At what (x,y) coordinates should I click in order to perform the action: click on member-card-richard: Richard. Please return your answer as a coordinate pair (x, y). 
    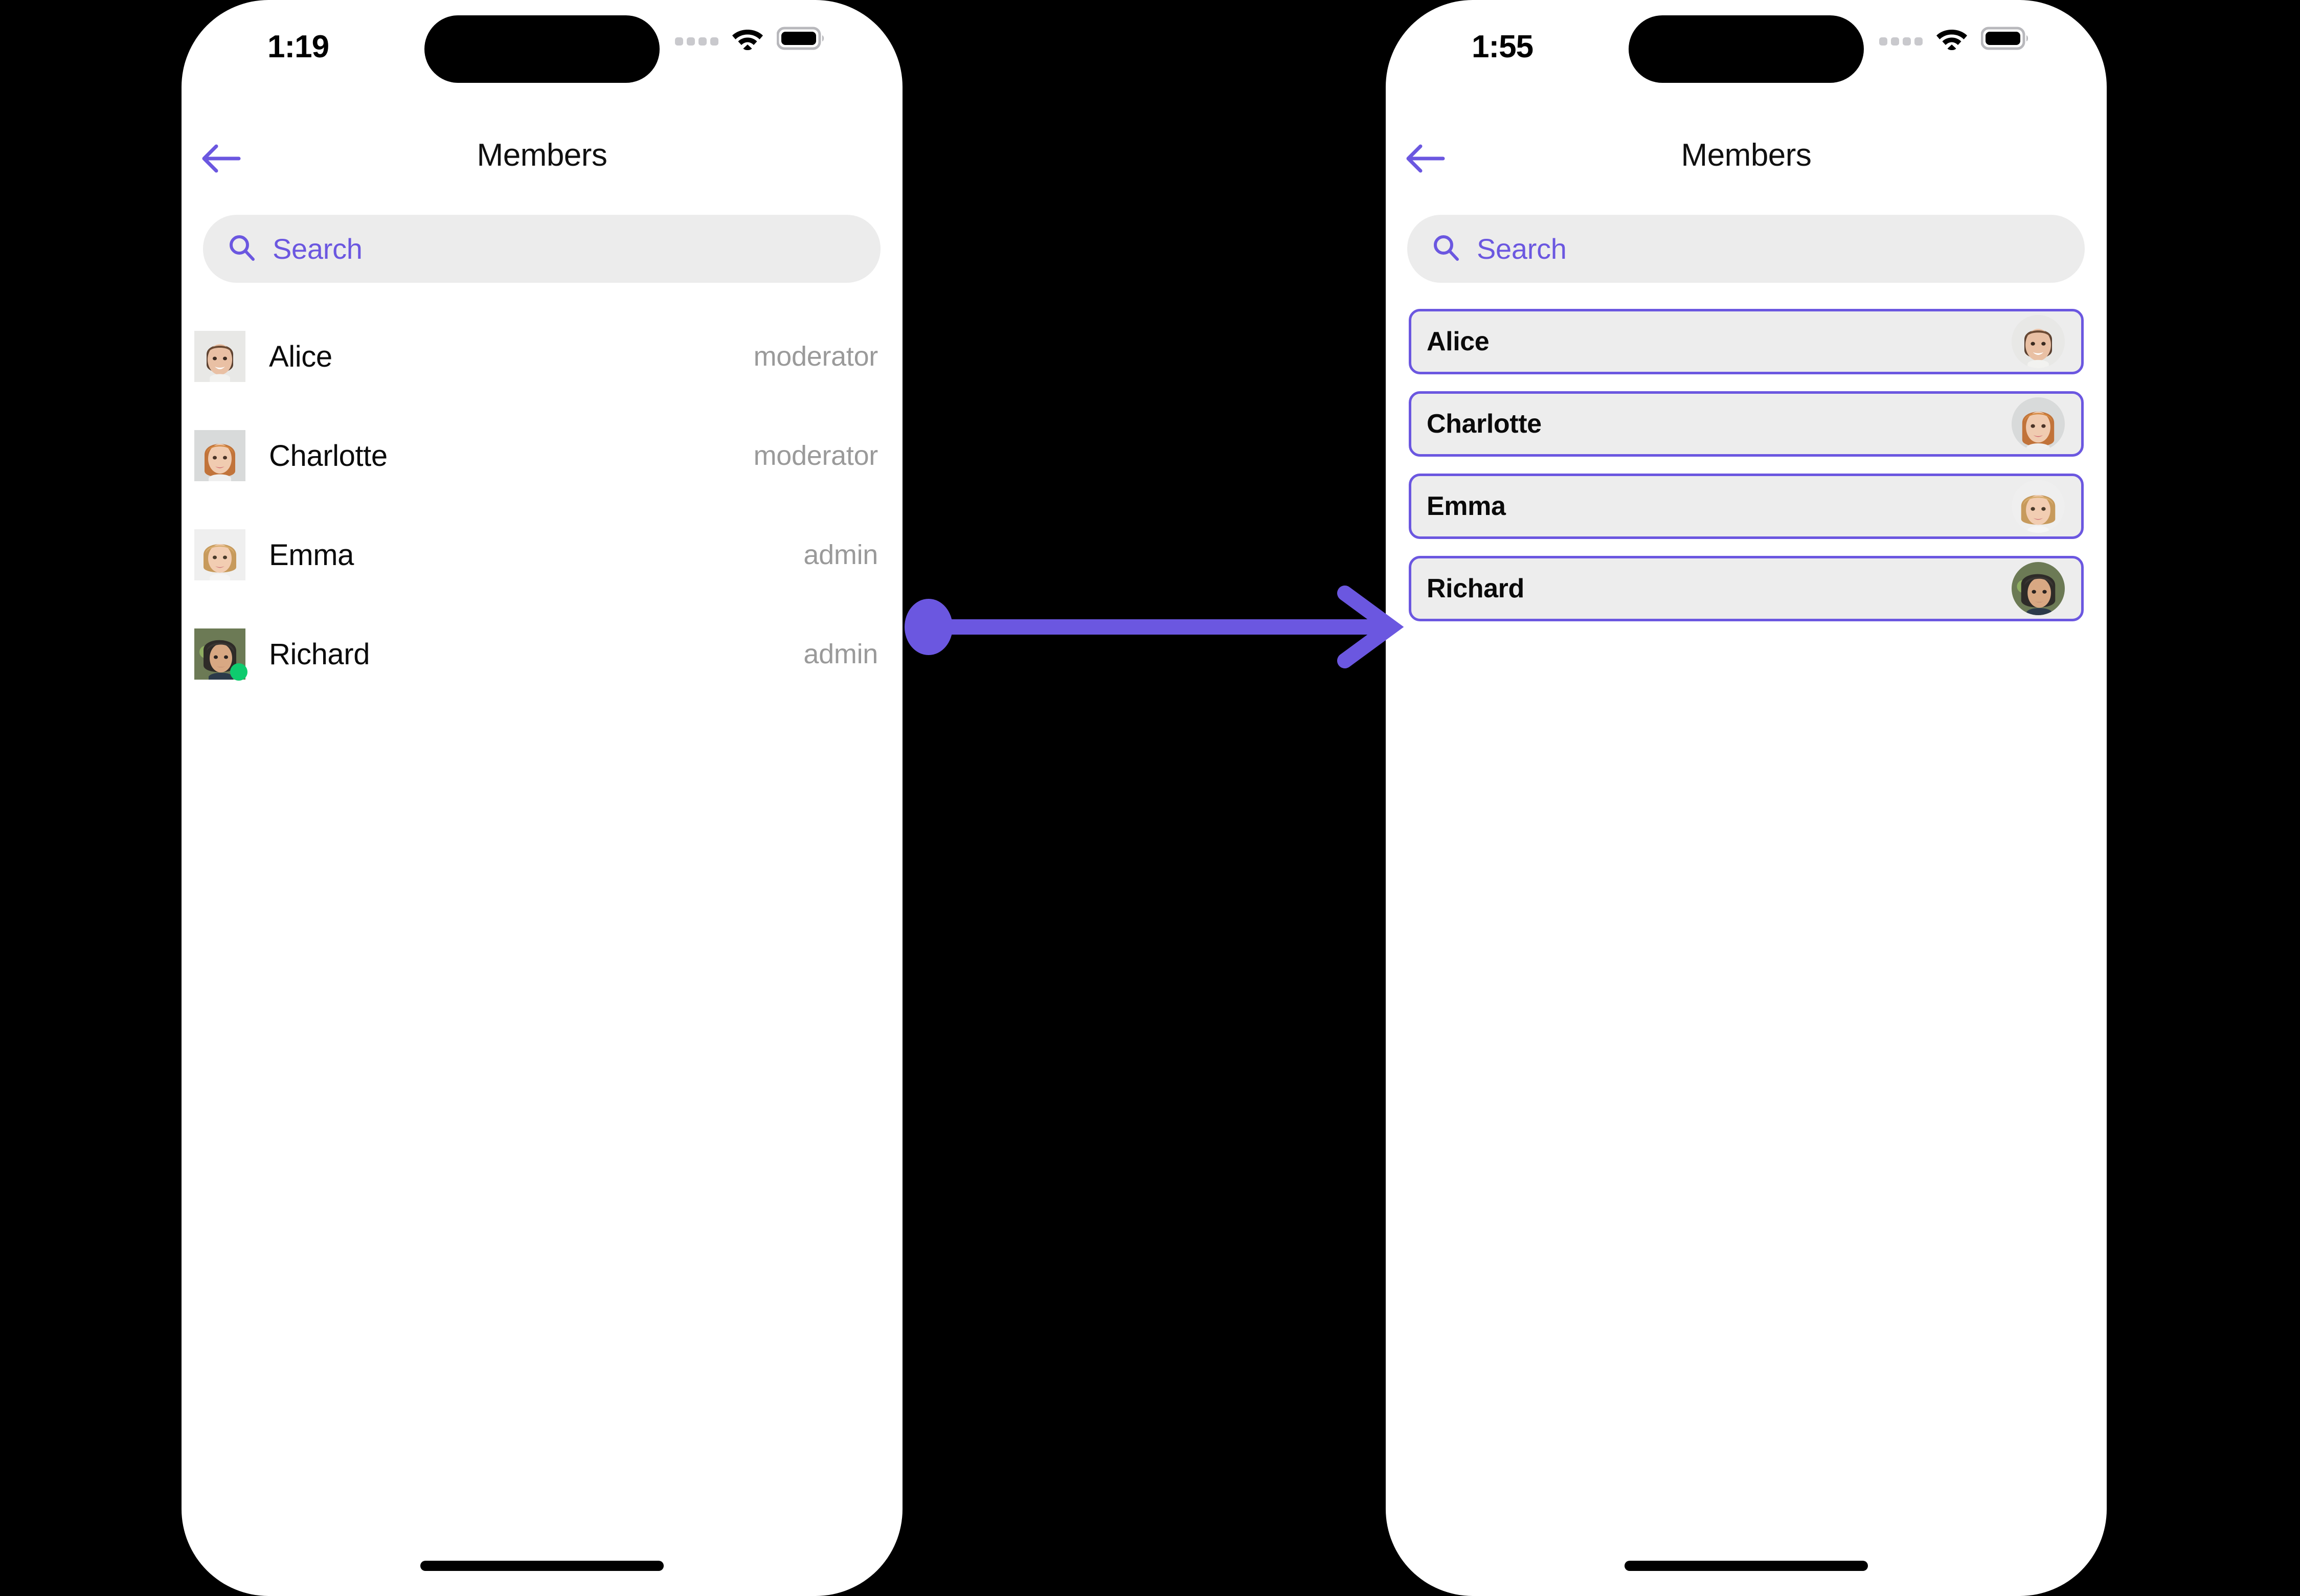
    Looking at the image, I should click on (1746, 589).